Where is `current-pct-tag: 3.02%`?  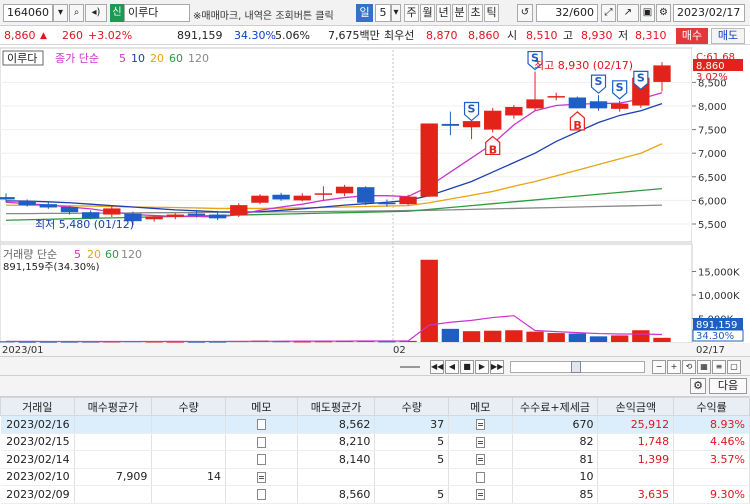
current-pct-tag: 3.02% is located at coordinates (712, 77).